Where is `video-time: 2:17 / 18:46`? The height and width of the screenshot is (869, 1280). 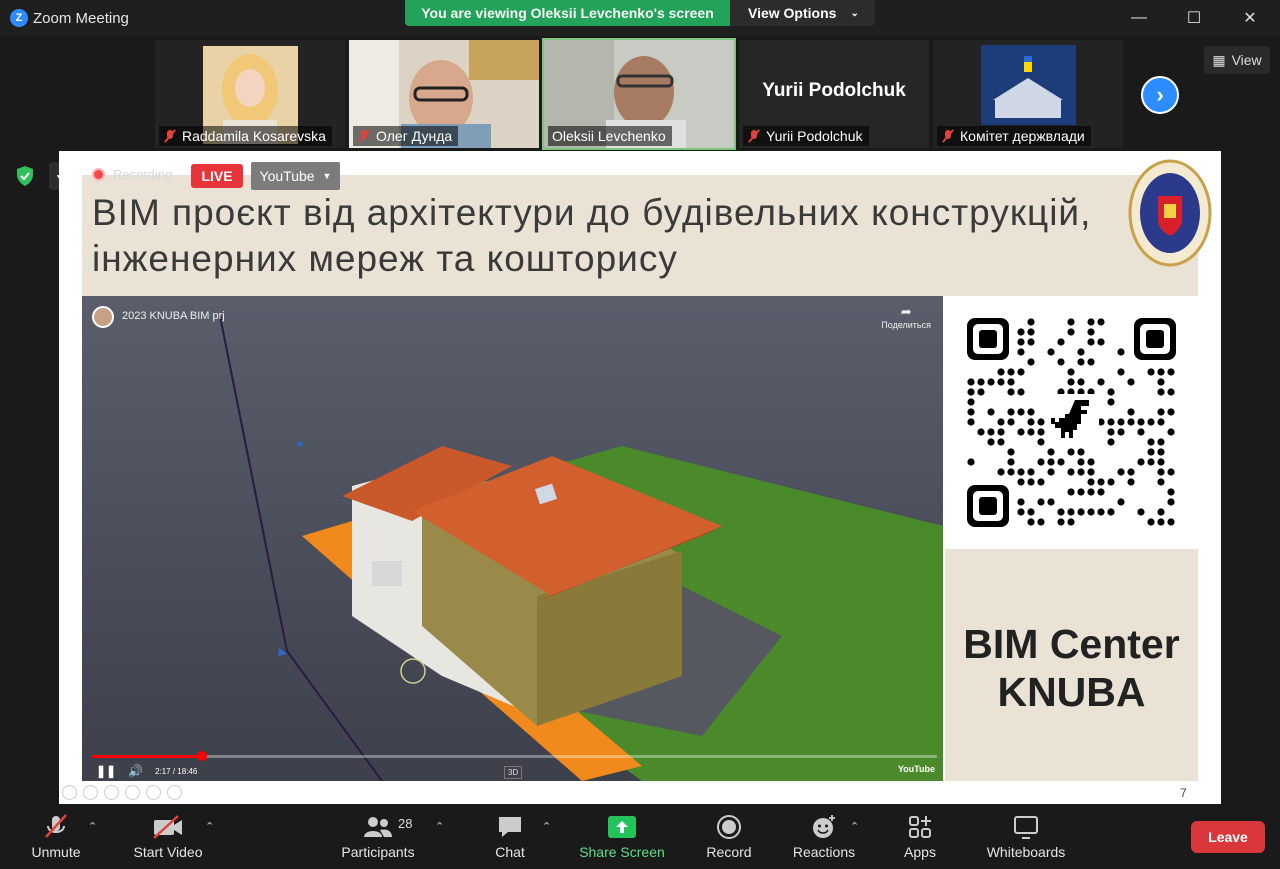 video-time: 2:17 / 18:46 is located at coordinates (176, 771).